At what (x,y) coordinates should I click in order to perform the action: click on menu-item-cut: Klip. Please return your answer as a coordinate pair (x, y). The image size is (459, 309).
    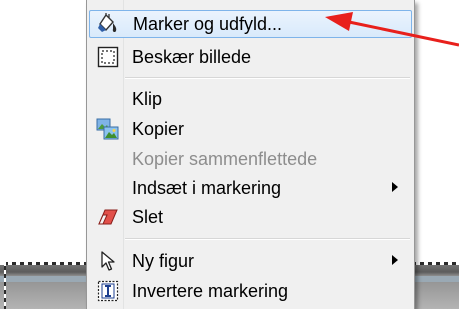
    Looking at the image, I should click on (250, 99).